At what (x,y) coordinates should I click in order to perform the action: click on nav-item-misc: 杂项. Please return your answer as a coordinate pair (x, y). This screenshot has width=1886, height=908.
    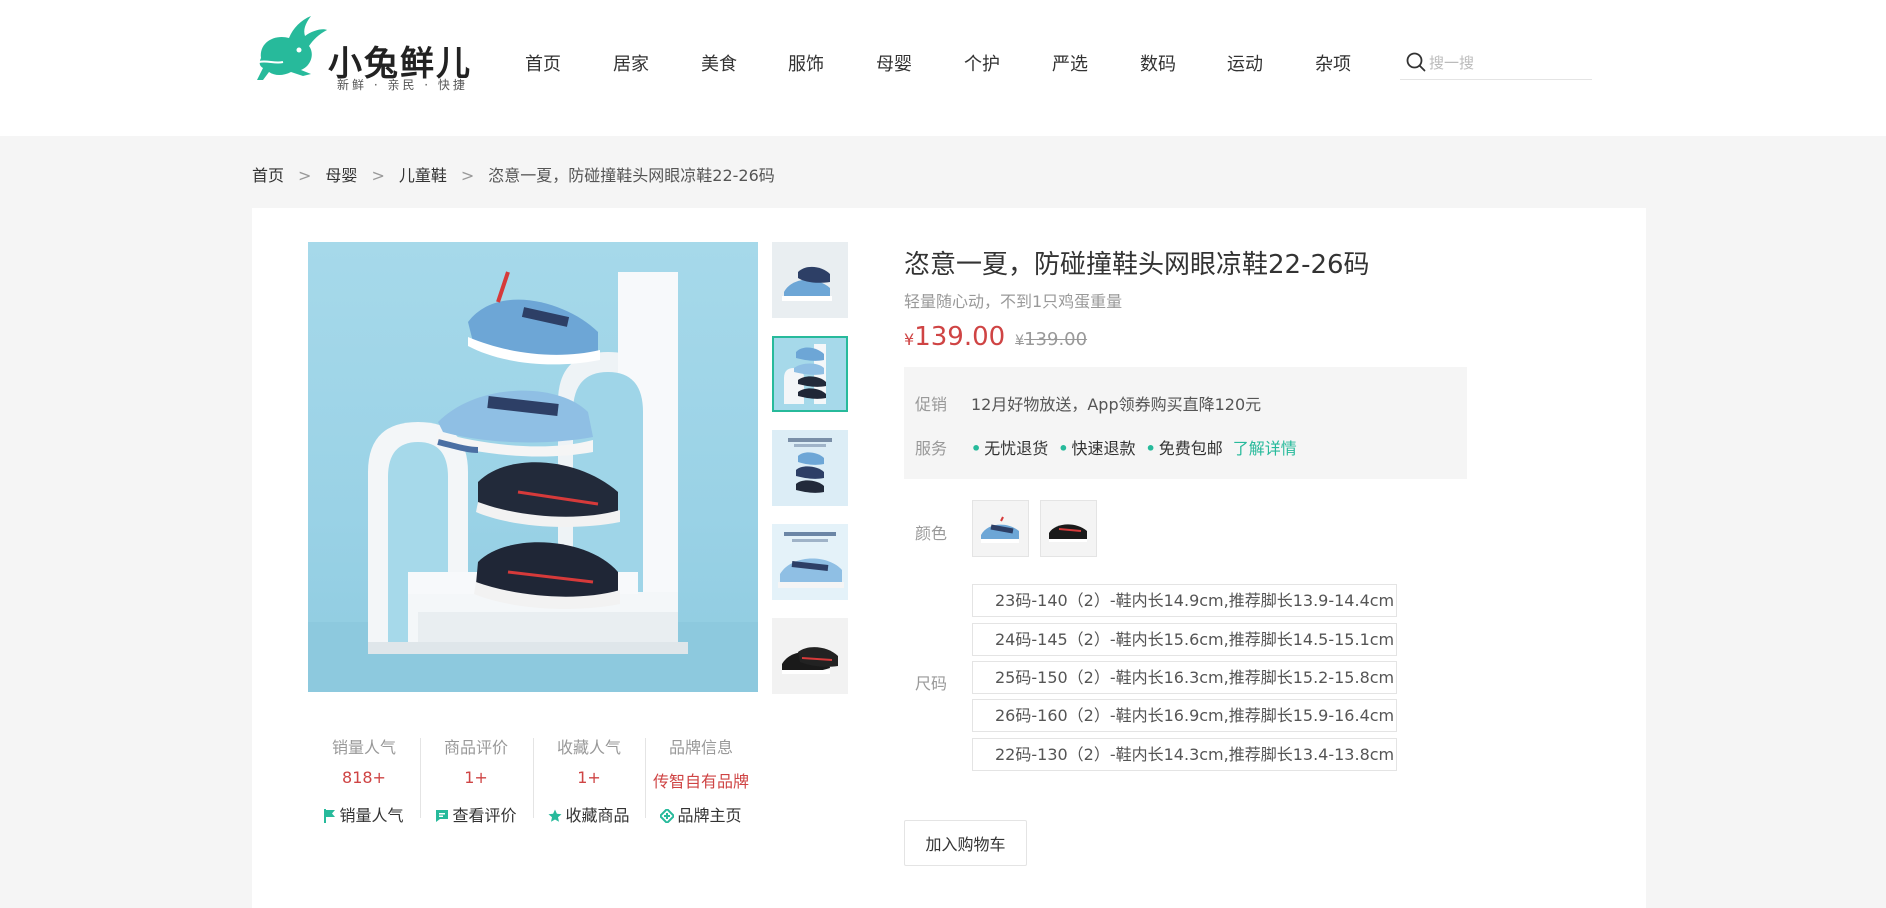
    Looking at the image, I should click on (1333, 63).